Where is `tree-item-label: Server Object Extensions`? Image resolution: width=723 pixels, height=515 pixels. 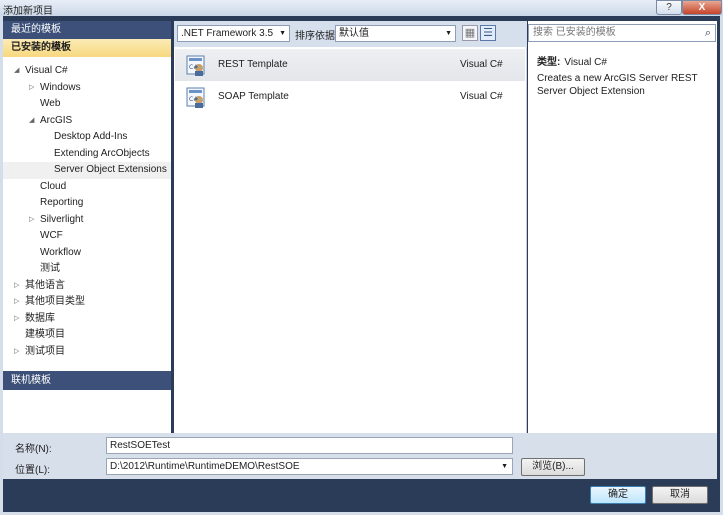
tree-item-label: Server Object Extensions is located at coordinates (110, 169).